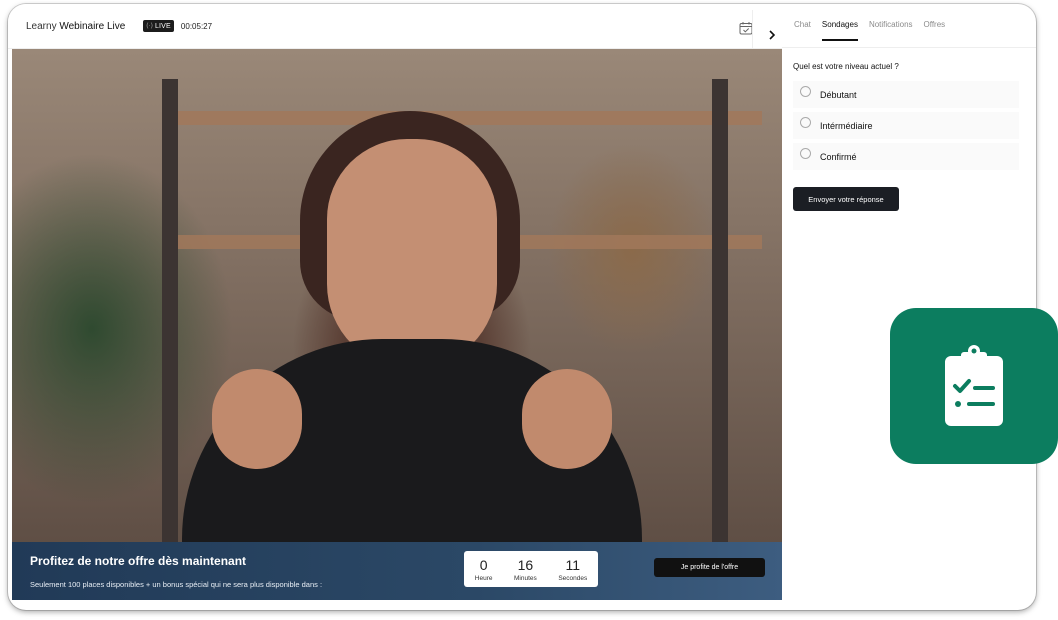 Image resolution: width=1058 pixels, height=620 pixels. What do you see at coordinates (709, 567) in the screenshot?
I see `claim-offer-button: Je profite de l'offre` at bounding box center [709, 567].